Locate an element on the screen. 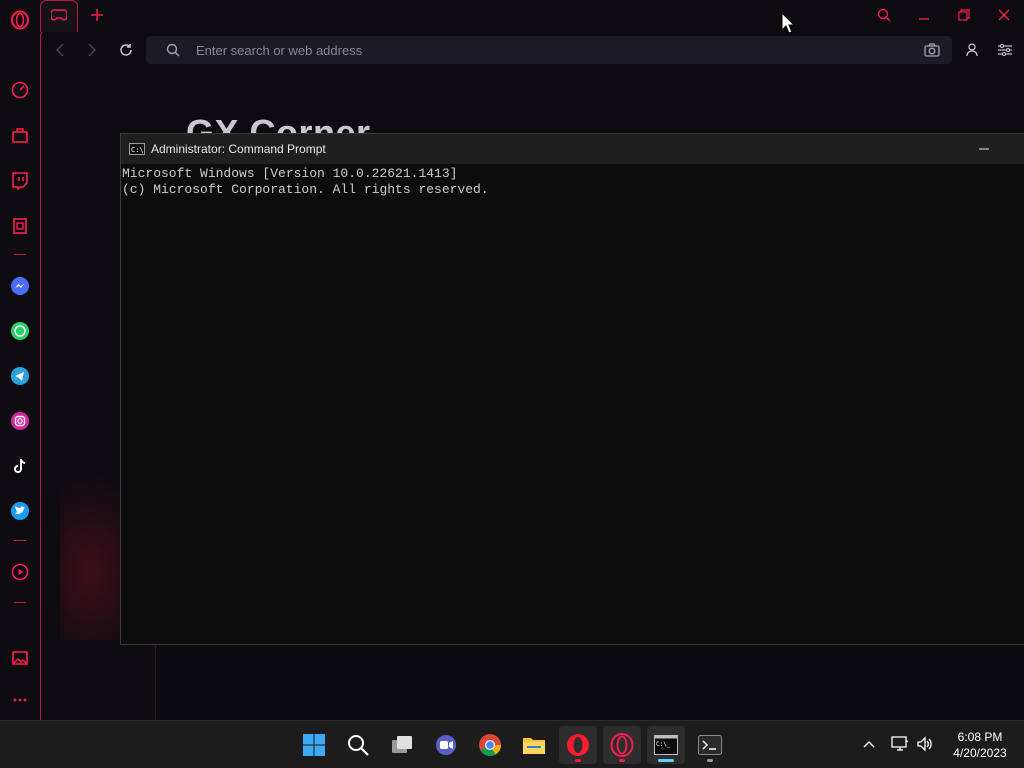 The height and width of the screenshot is (768, 1024). tiktok-icon is located at coordinates (20, 466).